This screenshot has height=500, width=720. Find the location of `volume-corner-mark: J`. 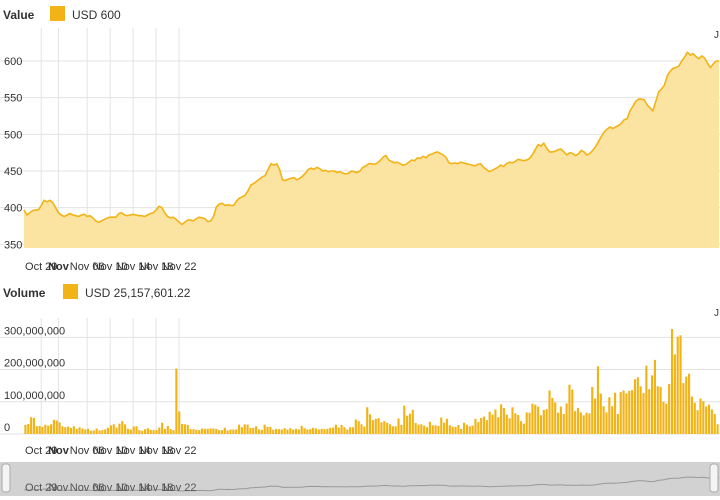

volume-corner-mark: J is located at coordinates (716, 313).